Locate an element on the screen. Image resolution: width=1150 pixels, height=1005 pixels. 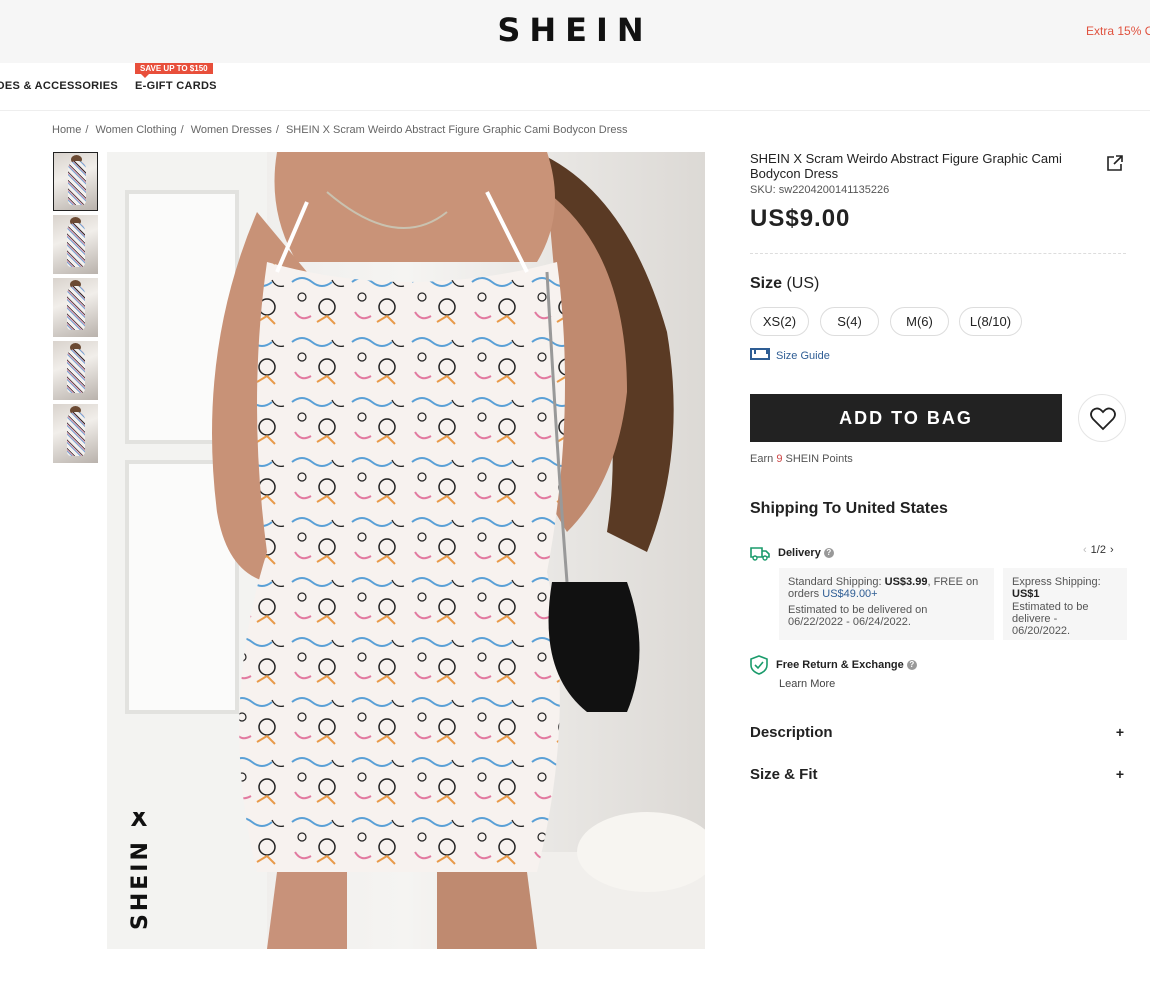
size-label-text: Size is located at coordinates (766, 283).